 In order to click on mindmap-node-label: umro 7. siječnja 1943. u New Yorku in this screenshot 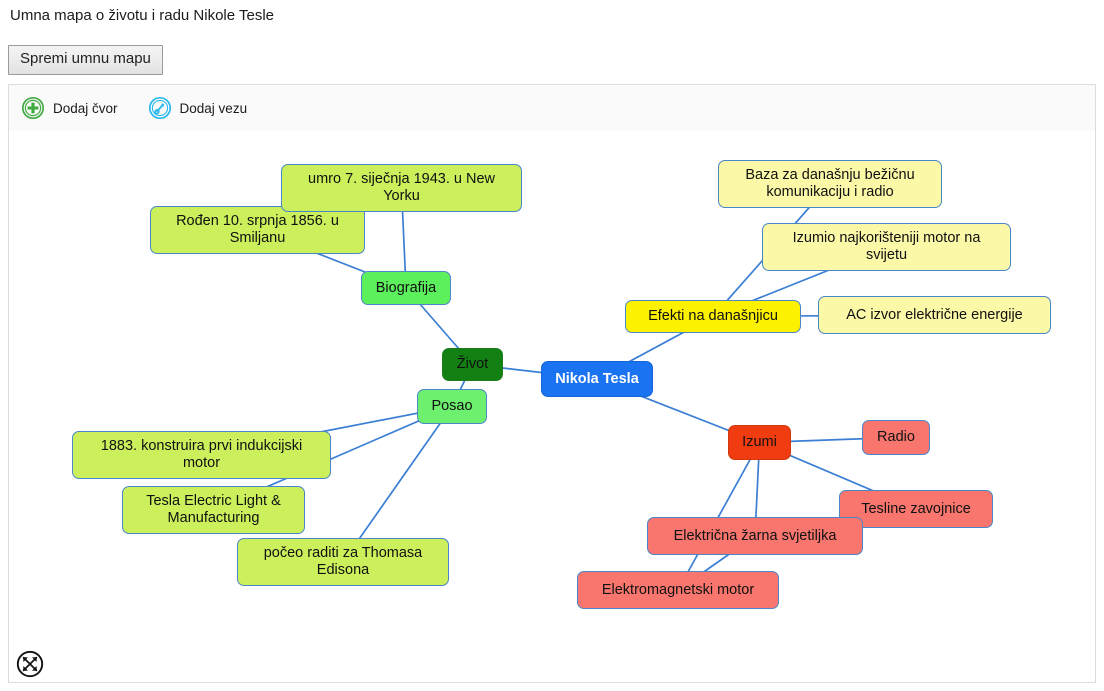, I will do `click(401, 187)`.